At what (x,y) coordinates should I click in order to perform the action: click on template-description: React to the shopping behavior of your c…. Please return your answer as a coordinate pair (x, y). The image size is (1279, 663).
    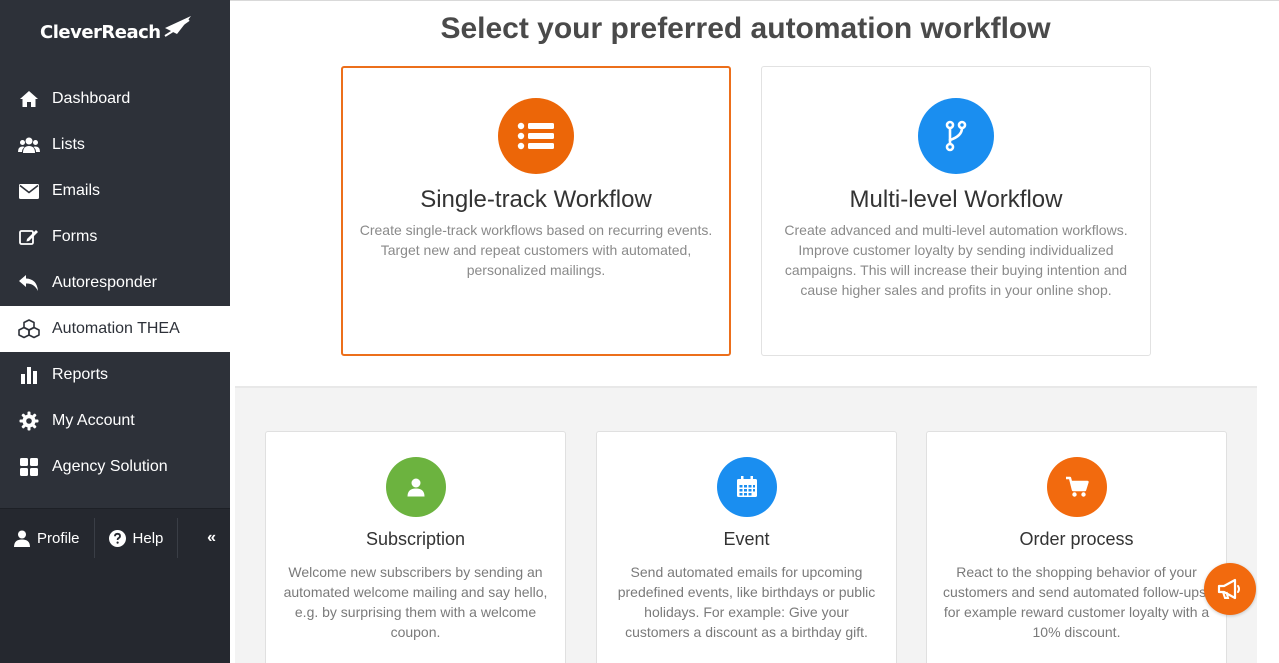
    Looking at the image, I should click on (1076, 602).